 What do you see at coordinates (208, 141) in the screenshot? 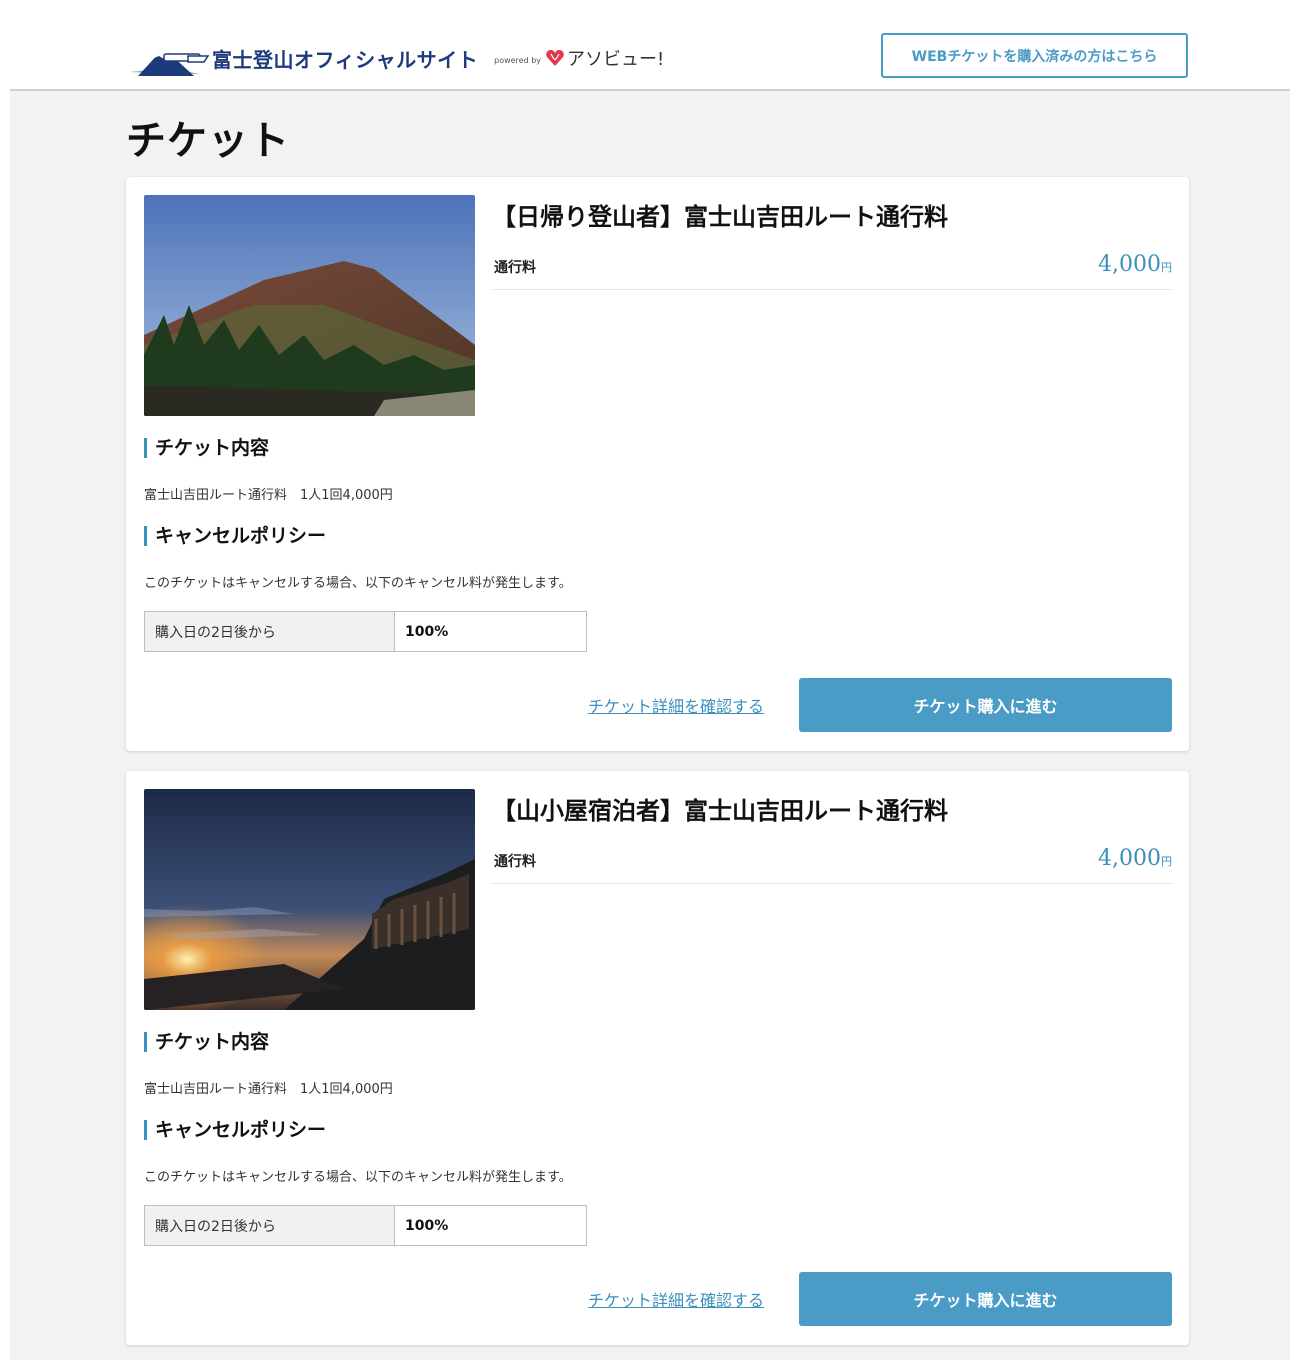
I see `page-title: チケット` at bounding box center [208, 141].